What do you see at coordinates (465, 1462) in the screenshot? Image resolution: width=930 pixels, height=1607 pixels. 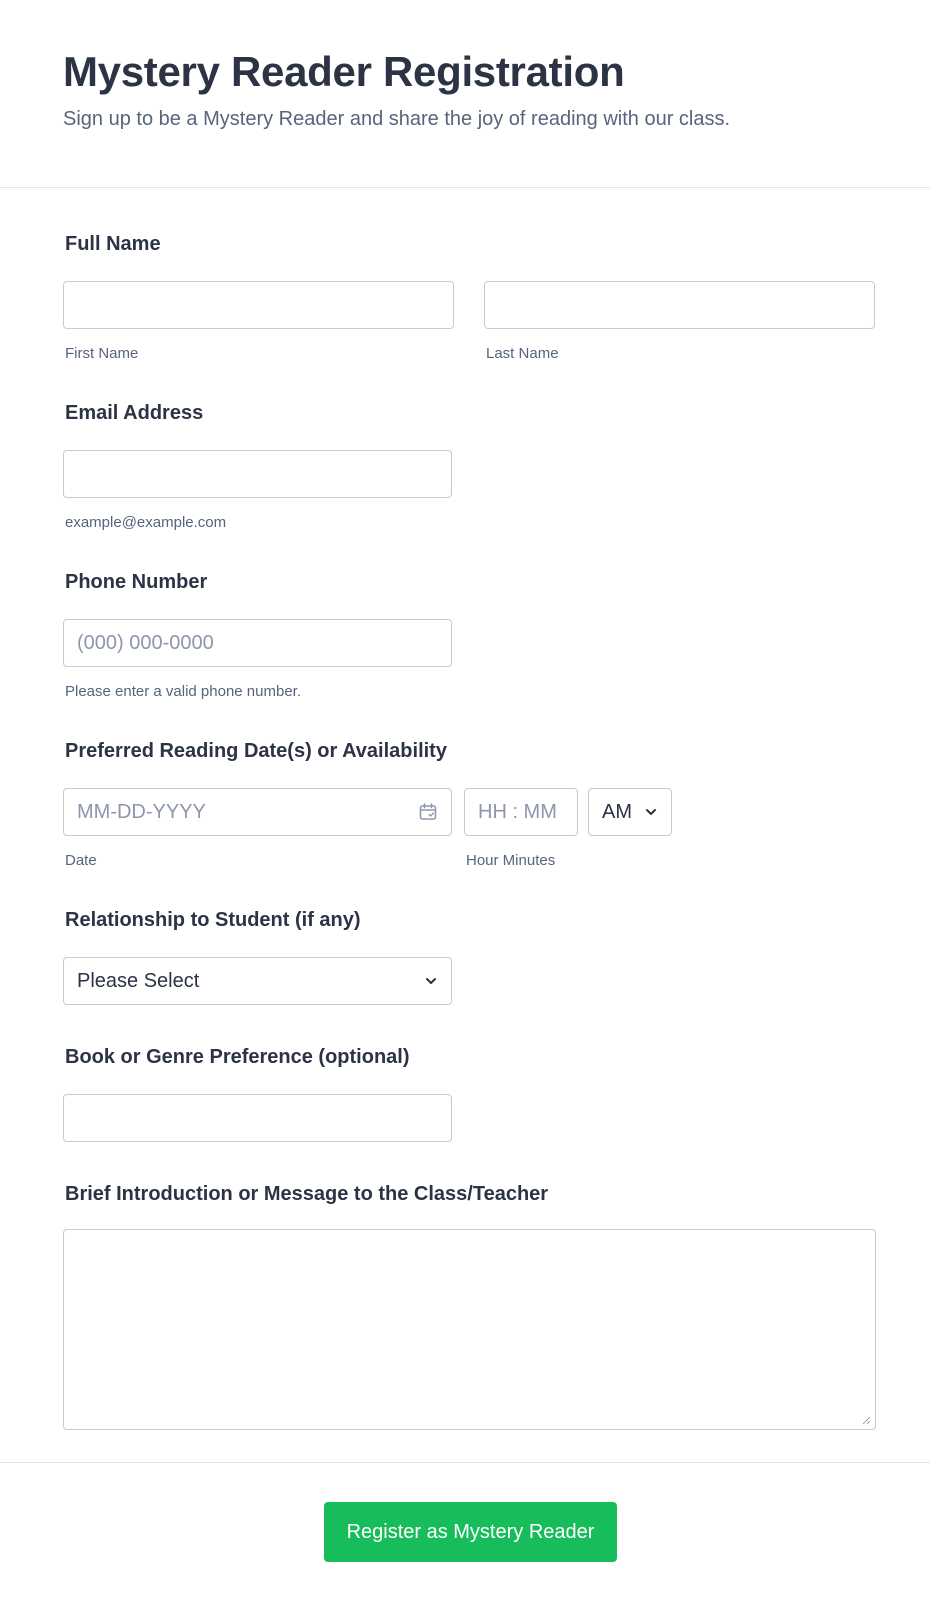 I see `footer-divider` at bounding box center [465, 1462].